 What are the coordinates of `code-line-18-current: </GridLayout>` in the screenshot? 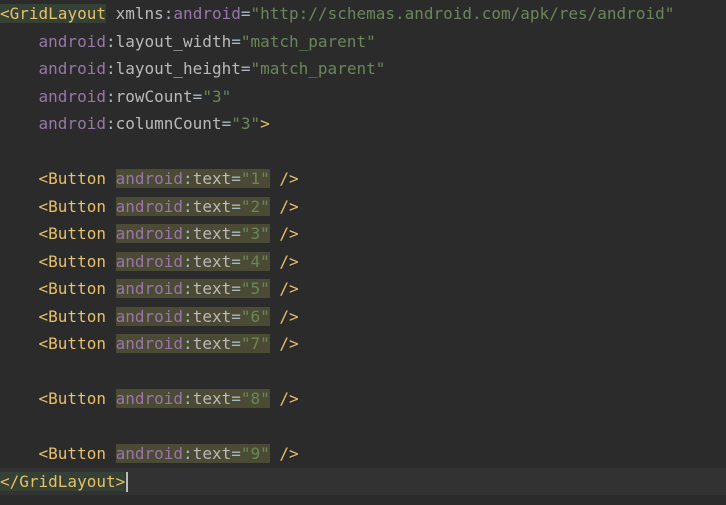 It's located at (363, 481).